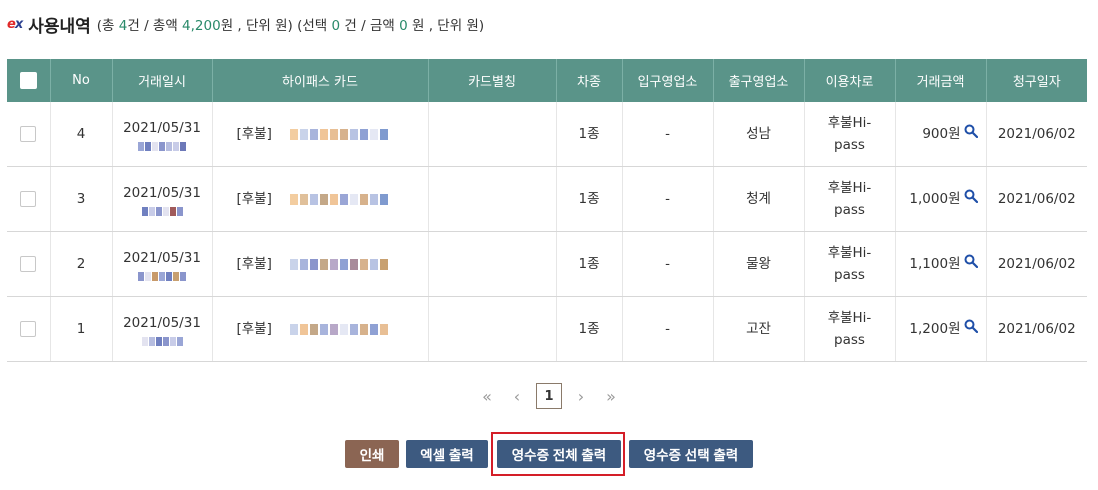  I want to click on row-no: 4, so click(81, 134).